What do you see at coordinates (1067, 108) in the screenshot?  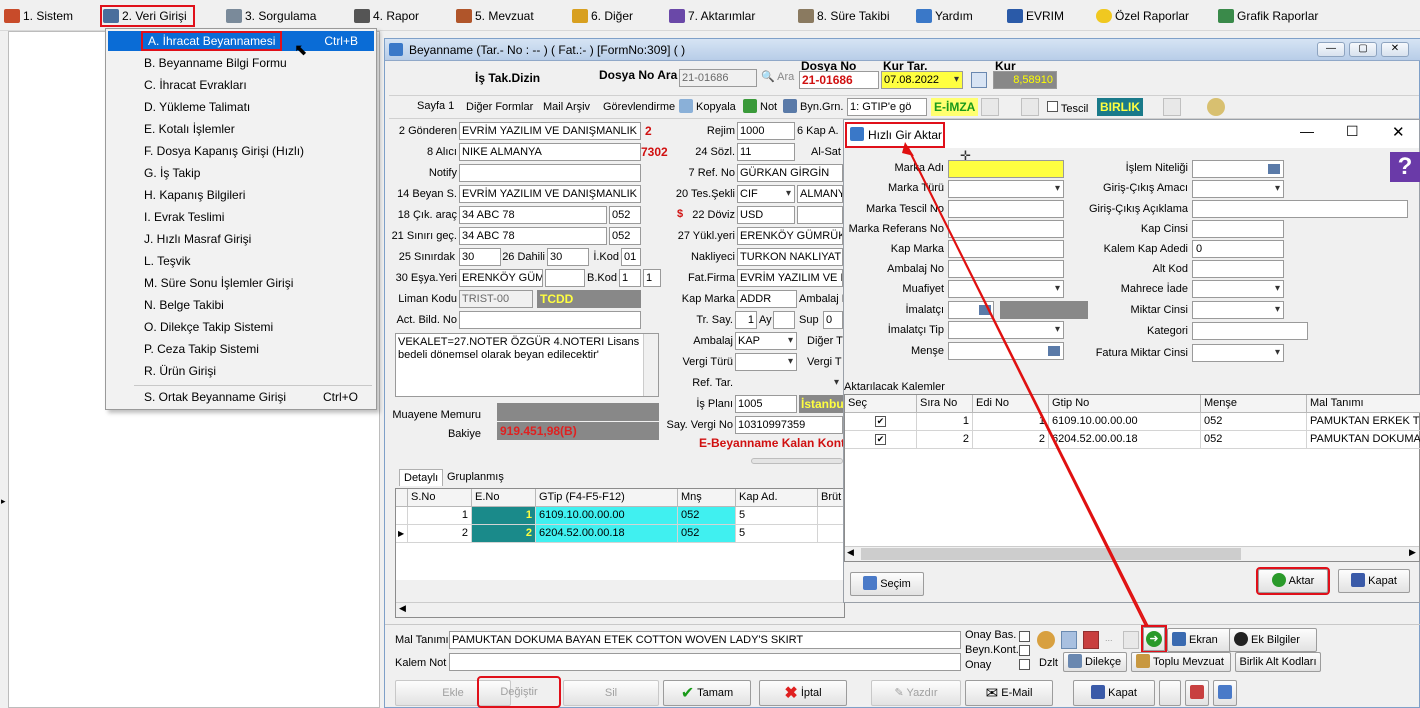 I see `tescil-checkbox: Tescil` at bounding box center [1067, 108].